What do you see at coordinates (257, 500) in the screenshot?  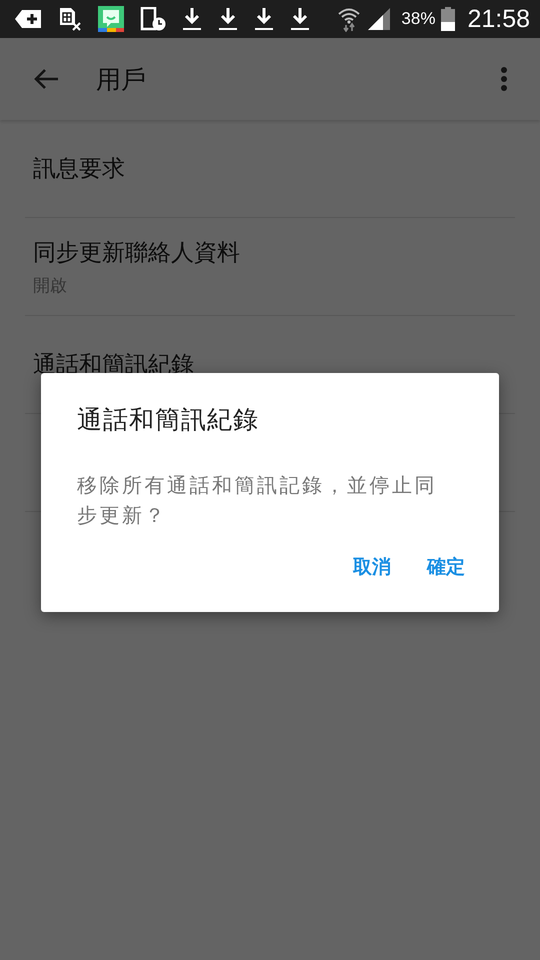 I see `dialog-message: 移除所有通話和簡訊記錄，並停止同步更新？` at bounding box center [257, 500].